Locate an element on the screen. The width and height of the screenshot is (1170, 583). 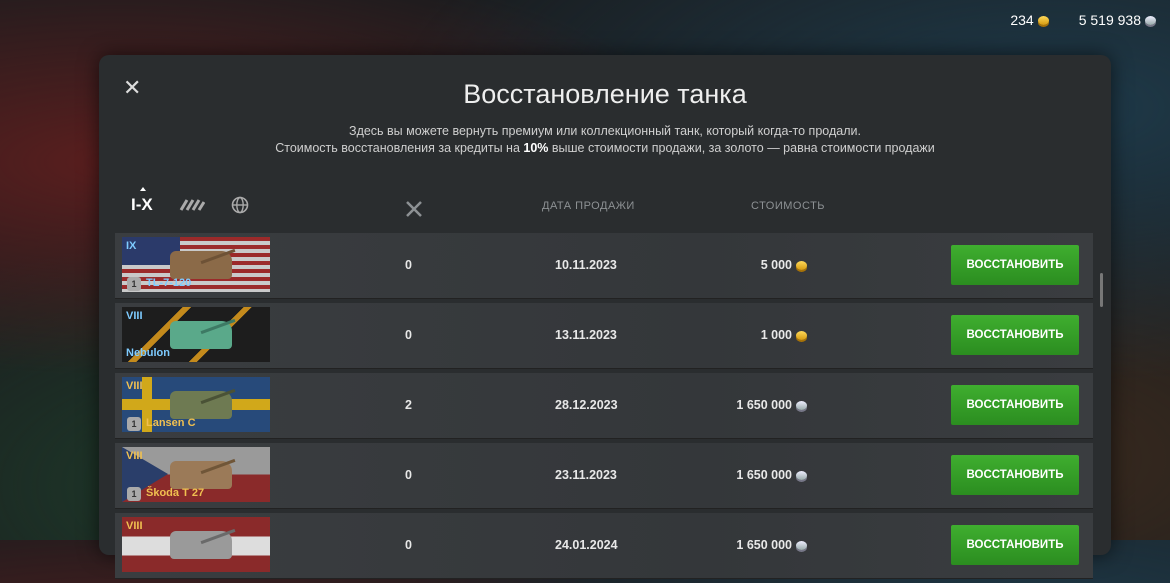
credits-amount: 5 519 938 is located at coordinates (1109, 20).